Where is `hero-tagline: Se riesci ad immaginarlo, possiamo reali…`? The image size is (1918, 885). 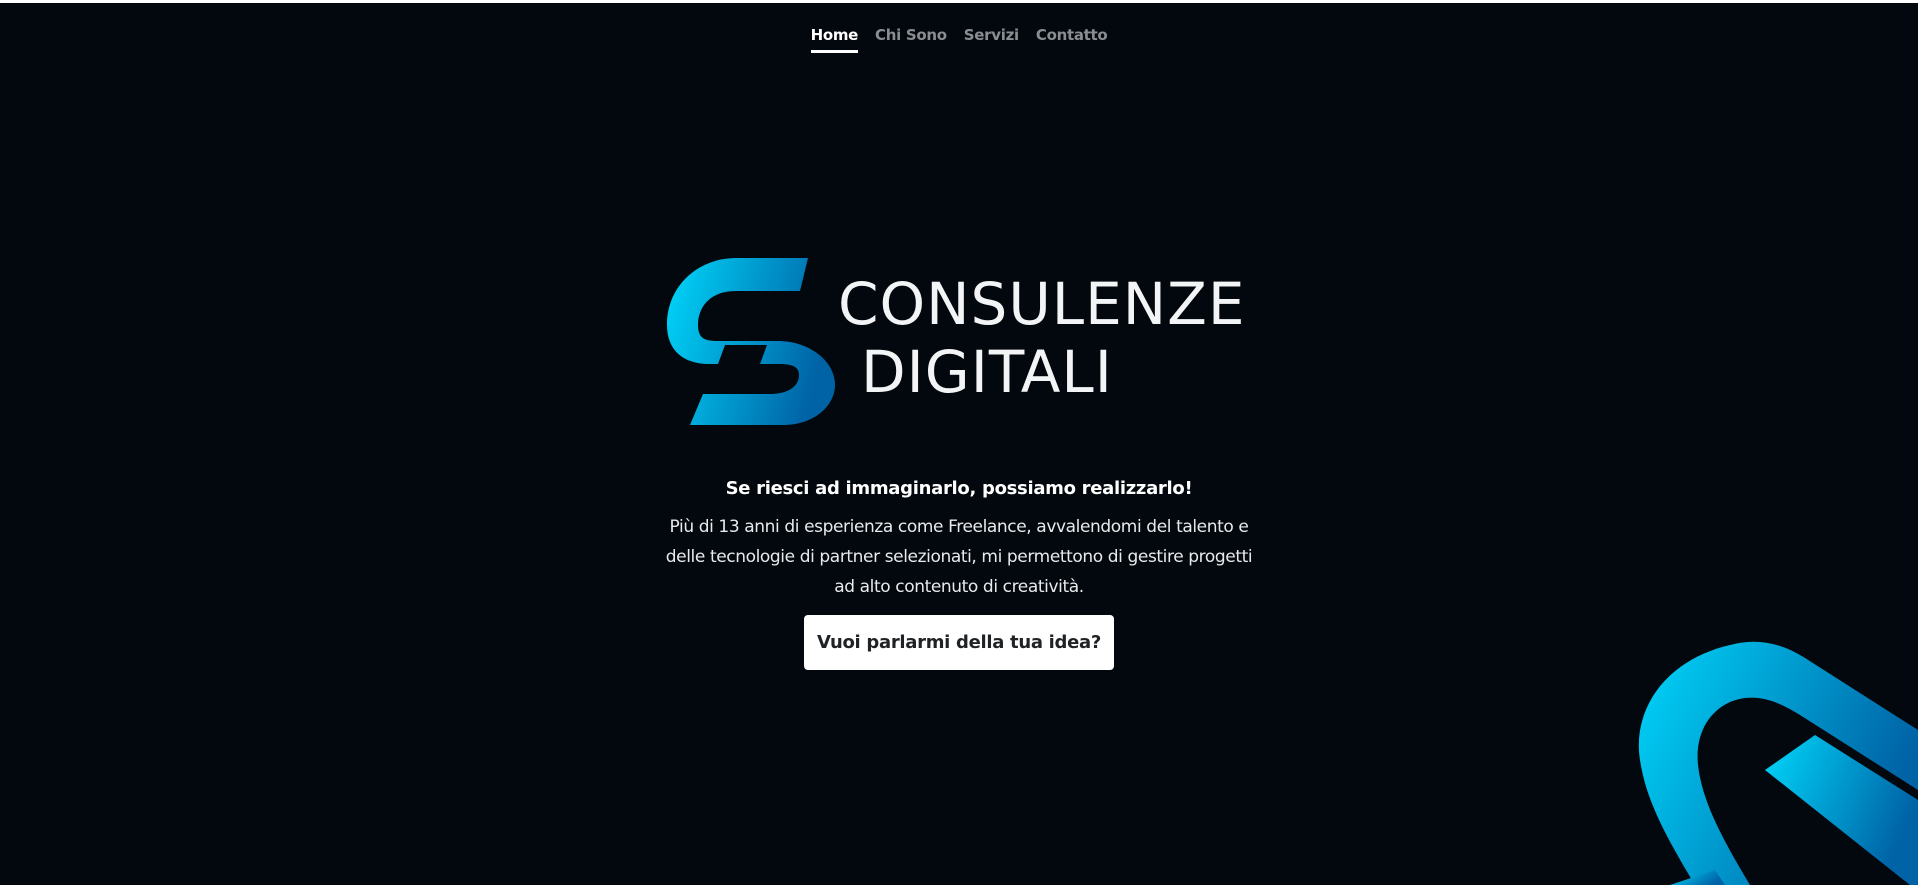 hero-tagline: Se riesci ad immaginarlo, possiamo reali… is located at coordinates (959, 488).